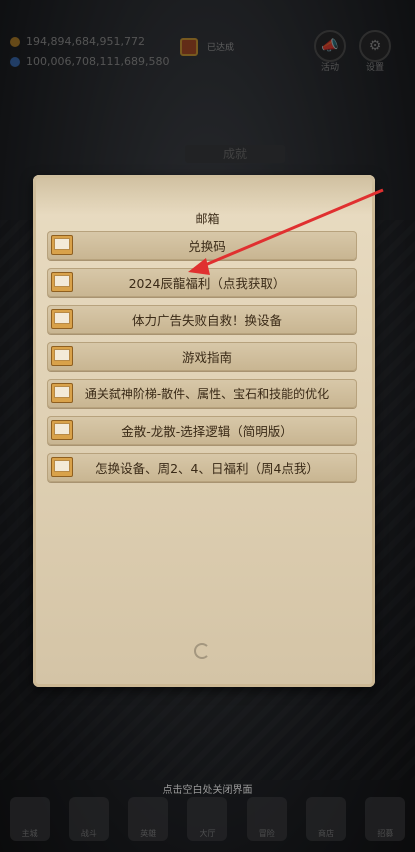 This screenshot has width=415, height=852. Describe the element at coordinates (88, 819) in the screenshot. I see `nav-item: 战斗` at that location.